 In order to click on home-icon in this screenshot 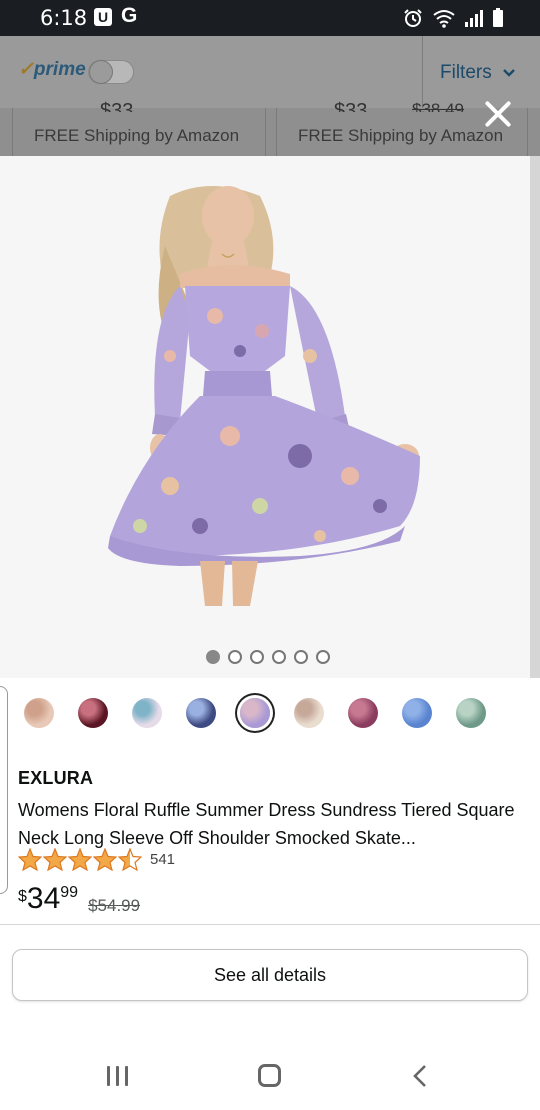, I will do `click(269, 1075)`.